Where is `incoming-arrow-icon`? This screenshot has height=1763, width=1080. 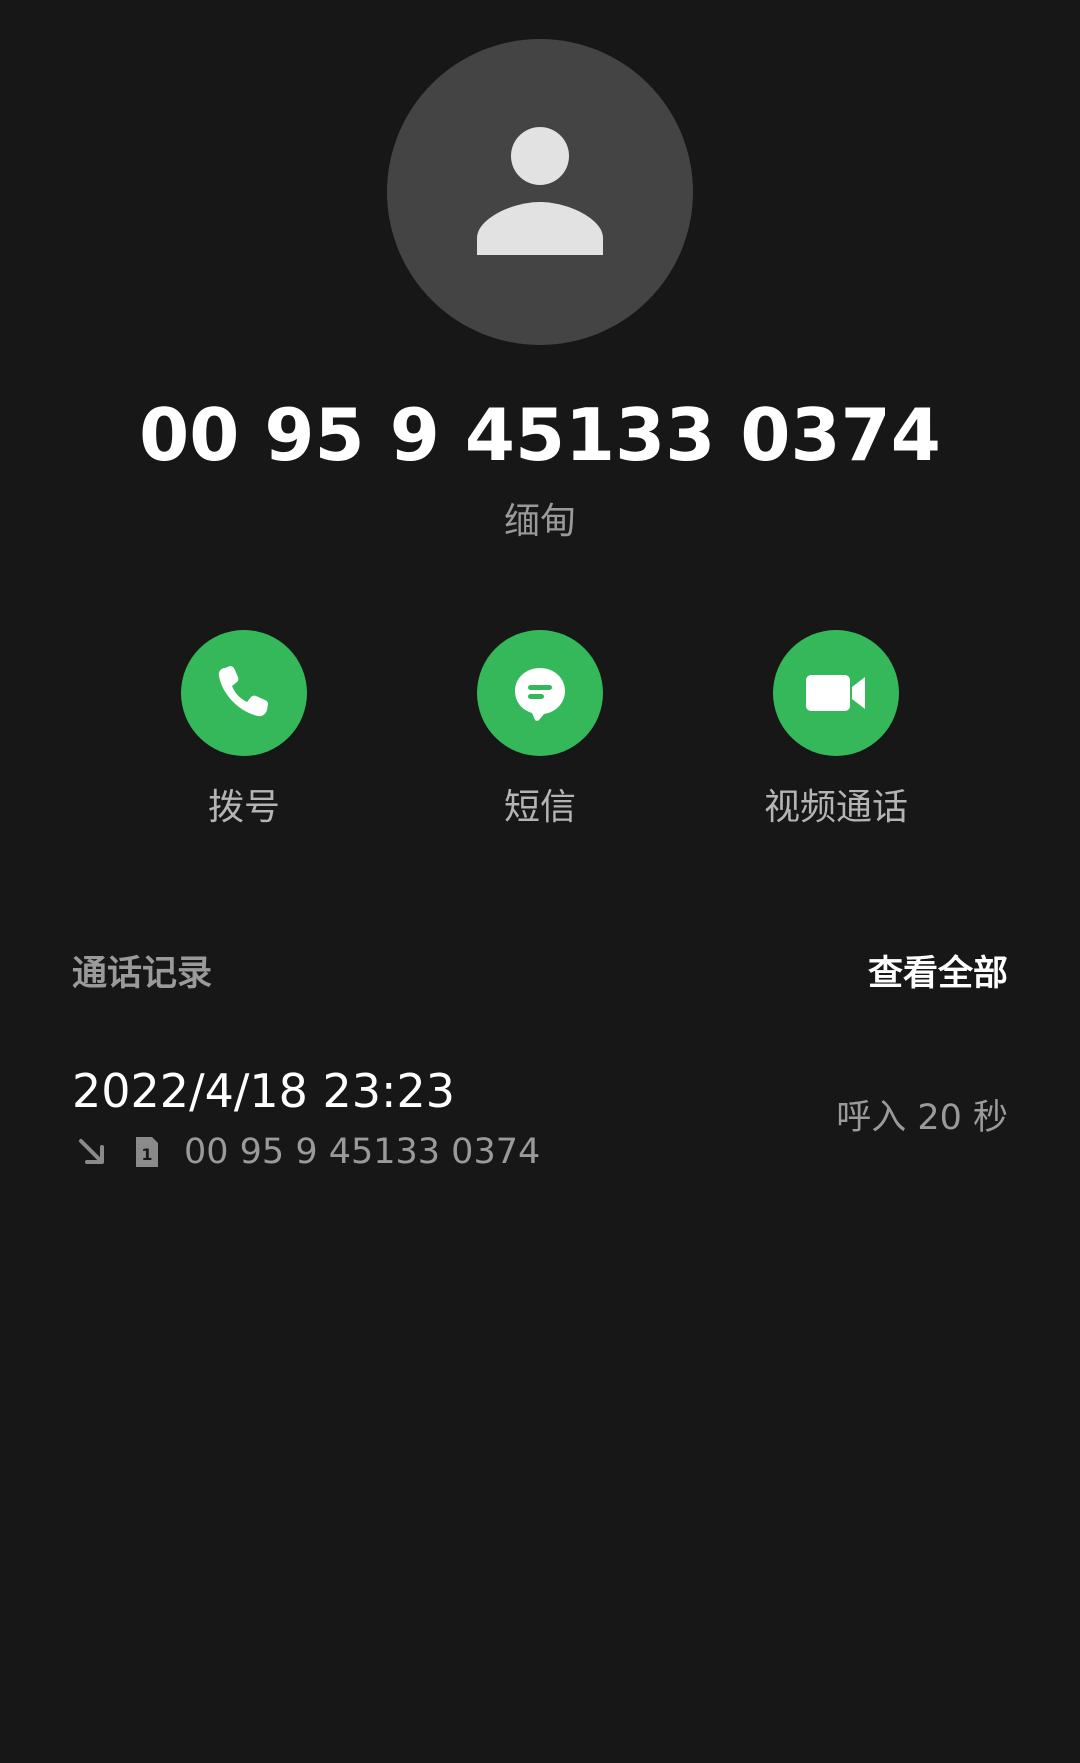 incoming-arrow-icon is located at coordinates (92, 1152).